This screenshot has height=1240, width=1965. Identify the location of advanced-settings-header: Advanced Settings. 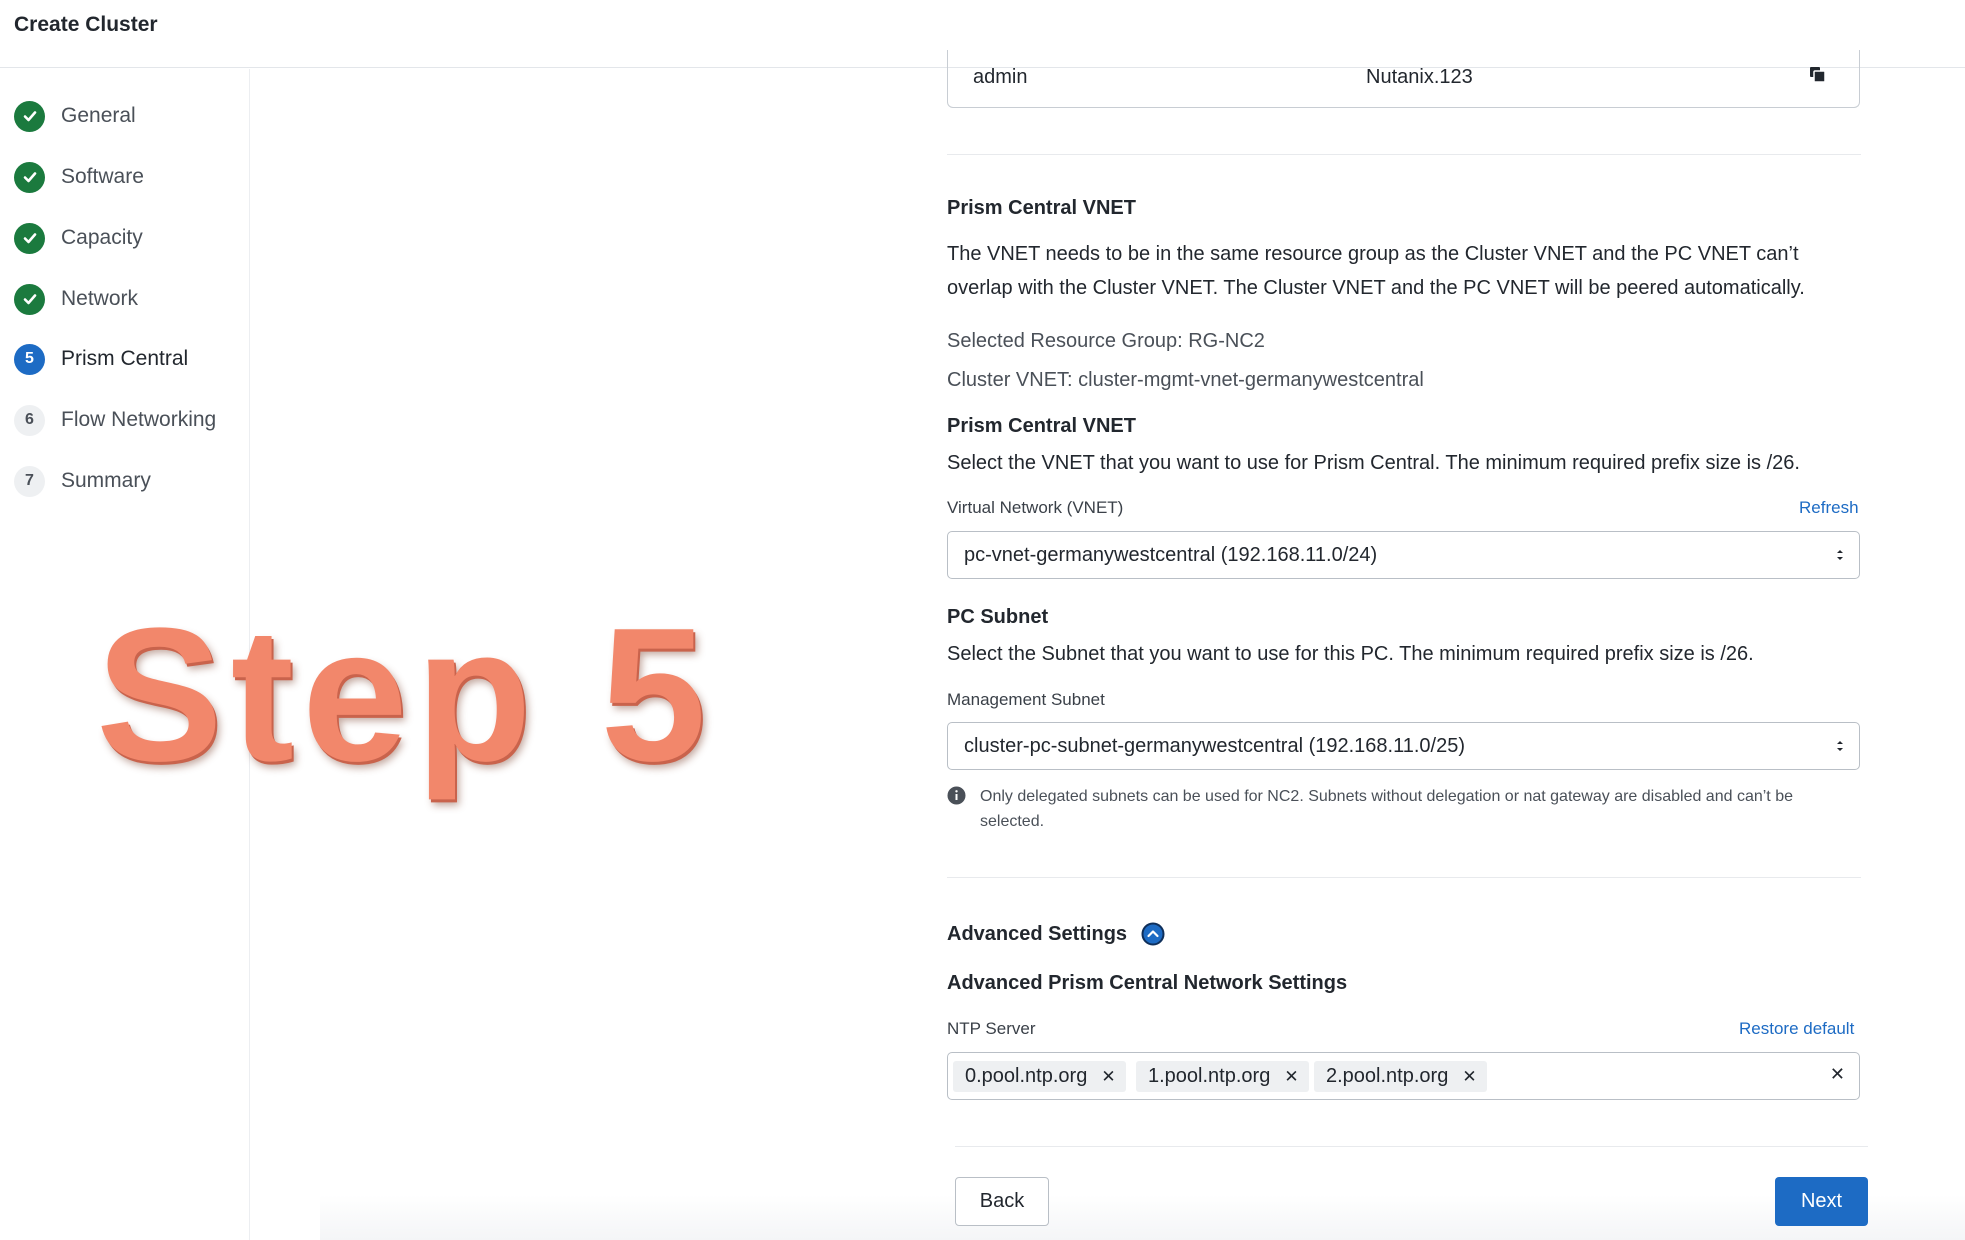
(1056, 934).